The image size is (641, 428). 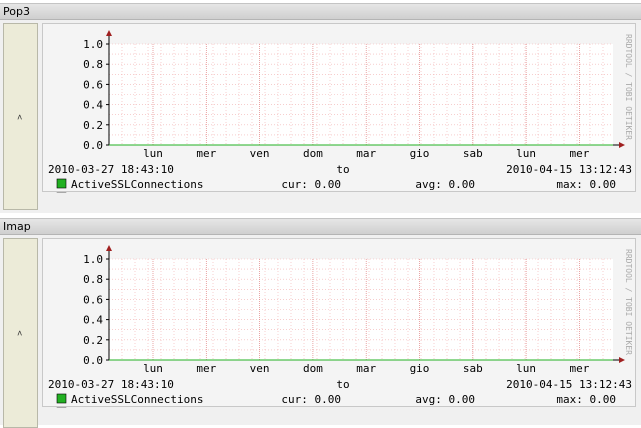 What do you see at coordinates (130, 192) in the screenshot?
I see `legend-label: ConnectionsCurrent` at bounding box center [130, 192].